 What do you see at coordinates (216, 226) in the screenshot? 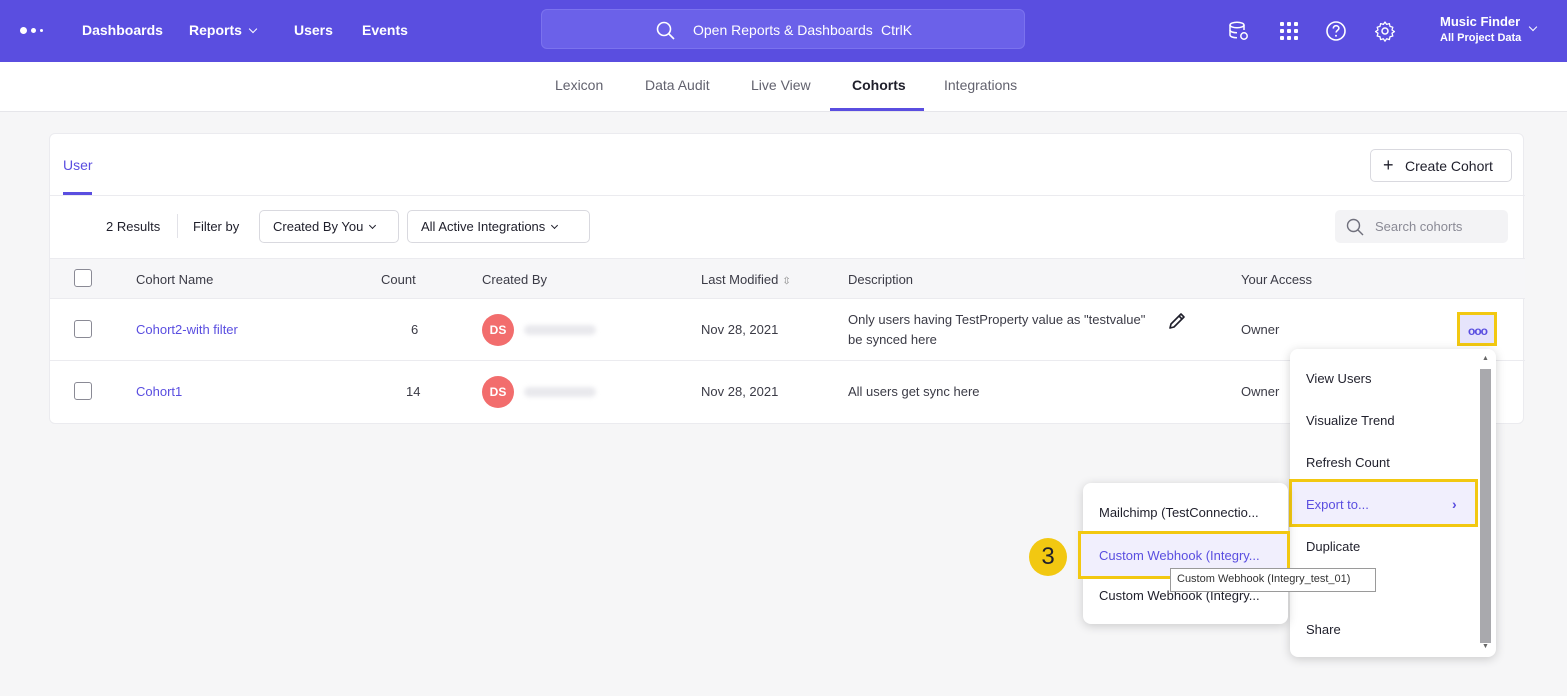
I see `filter-by-label: Filter by` at bounding box center [216, 226].